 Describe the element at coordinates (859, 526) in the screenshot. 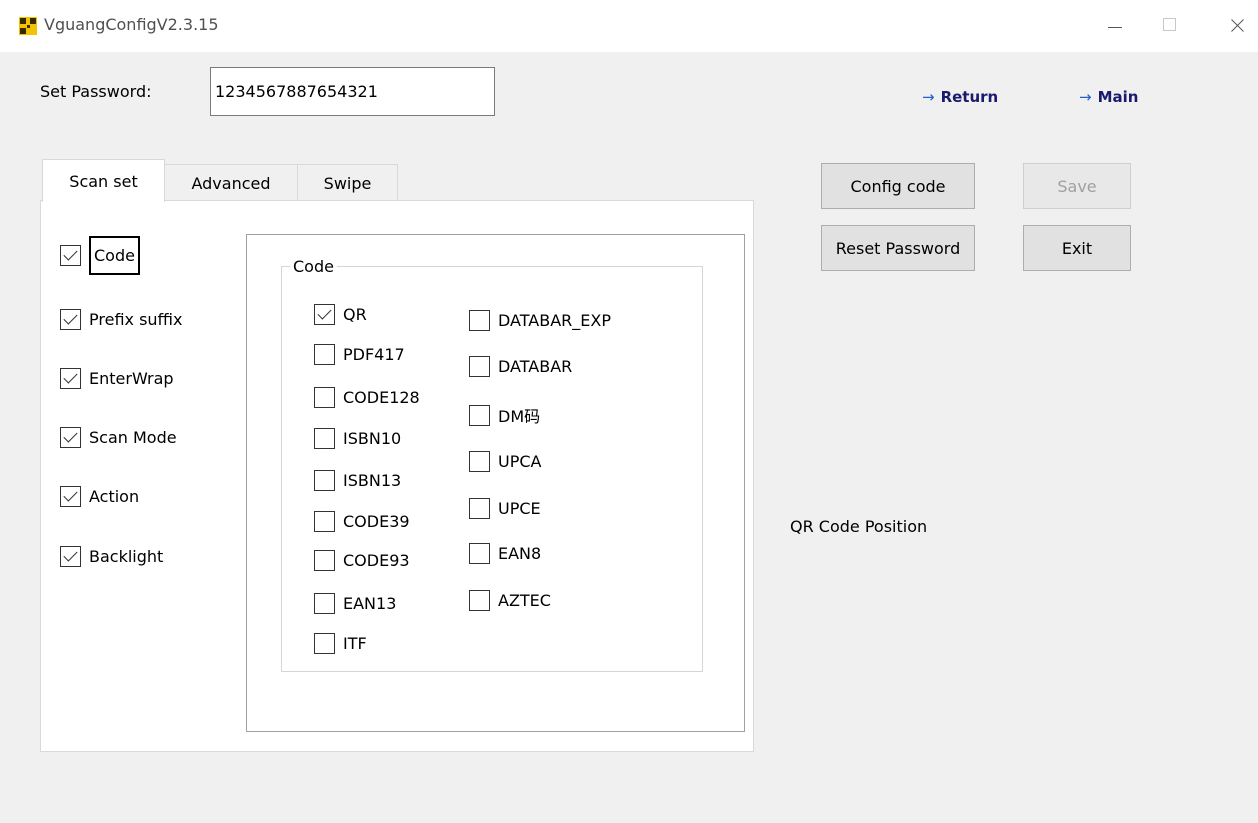

I see `qr-code-position-label: QR Code Position` at that location.